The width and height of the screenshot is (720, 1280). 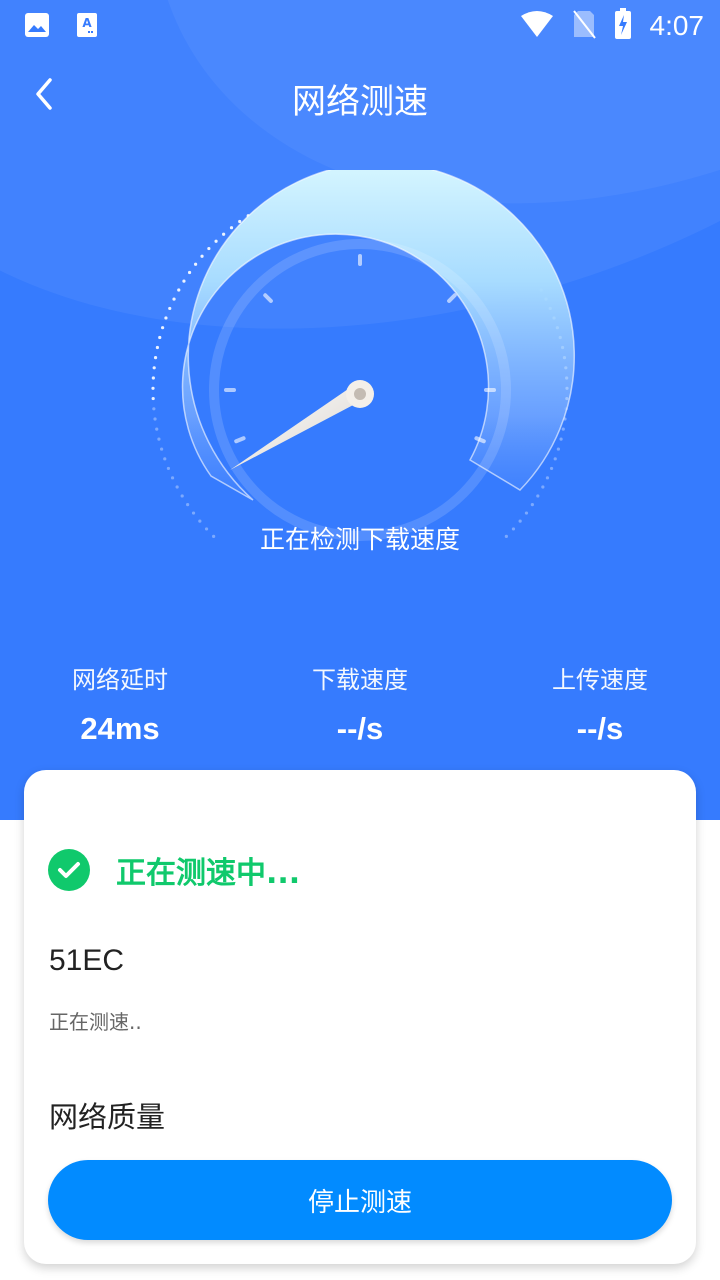 I want to click on network-status: 正在测速.., so click(x=95, y=1022).